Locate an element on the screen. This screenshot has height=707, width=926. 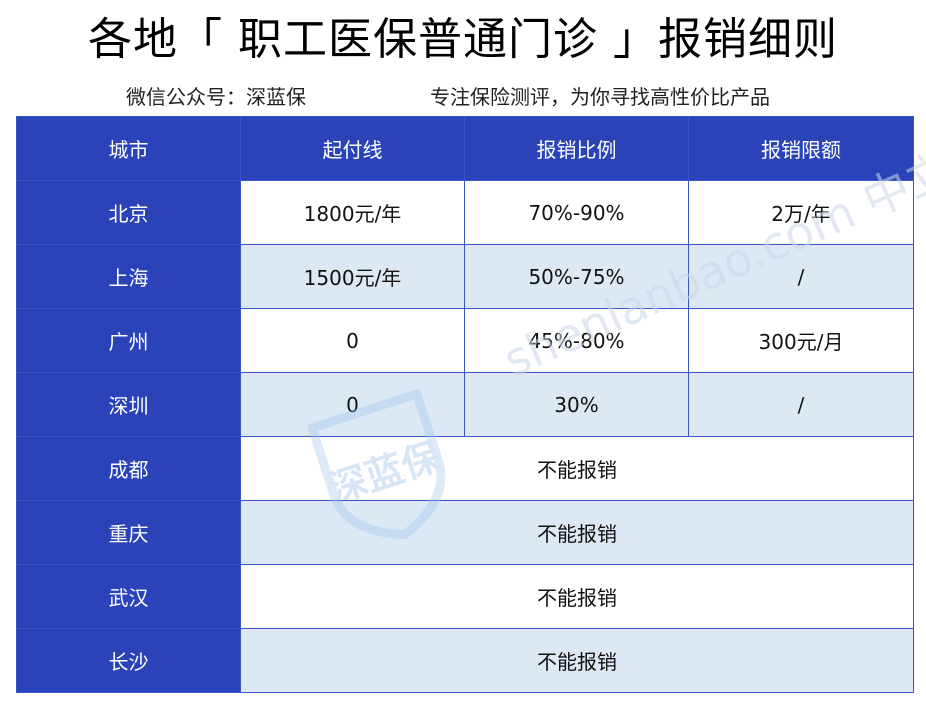
header-ratio: 报销比例 is located at coordinates (576, 148).